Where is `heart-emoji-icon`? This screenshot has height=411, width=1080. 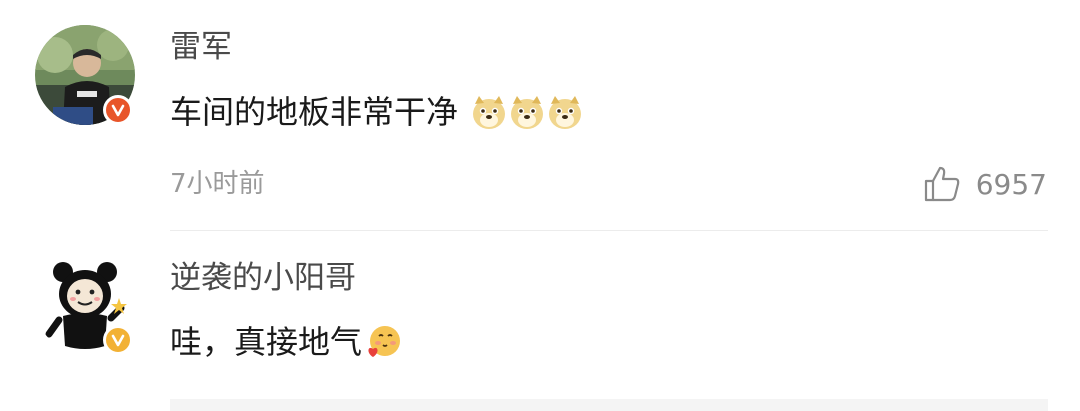
heart-emoji-icon is located at coordinates (384, 341).